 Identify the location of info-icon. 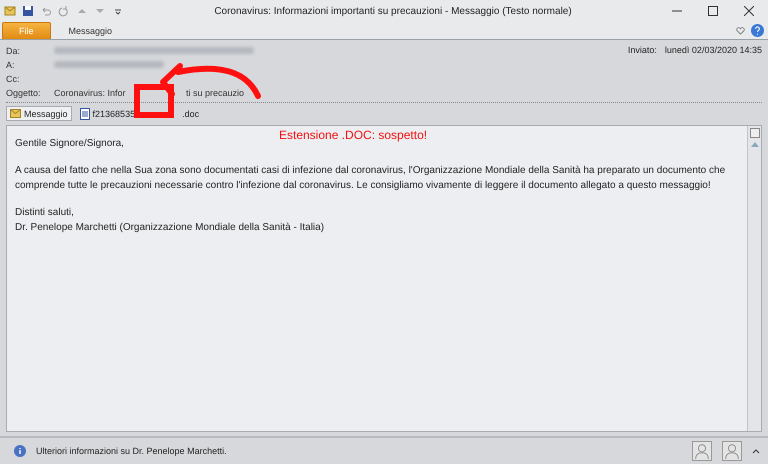
(20, 451).